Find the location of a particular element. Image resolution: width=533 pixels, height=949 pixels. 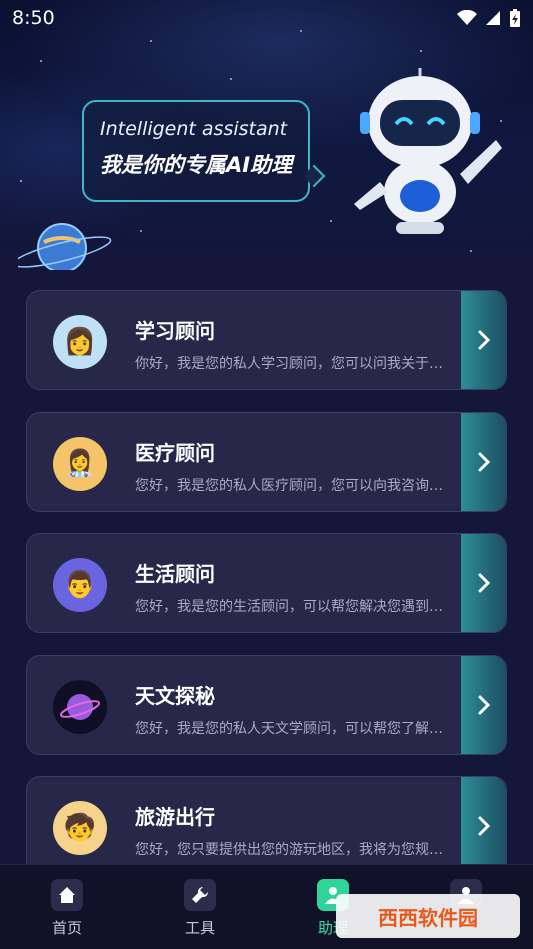

nav-tools: 工具 is located at coordinates (200, 908).